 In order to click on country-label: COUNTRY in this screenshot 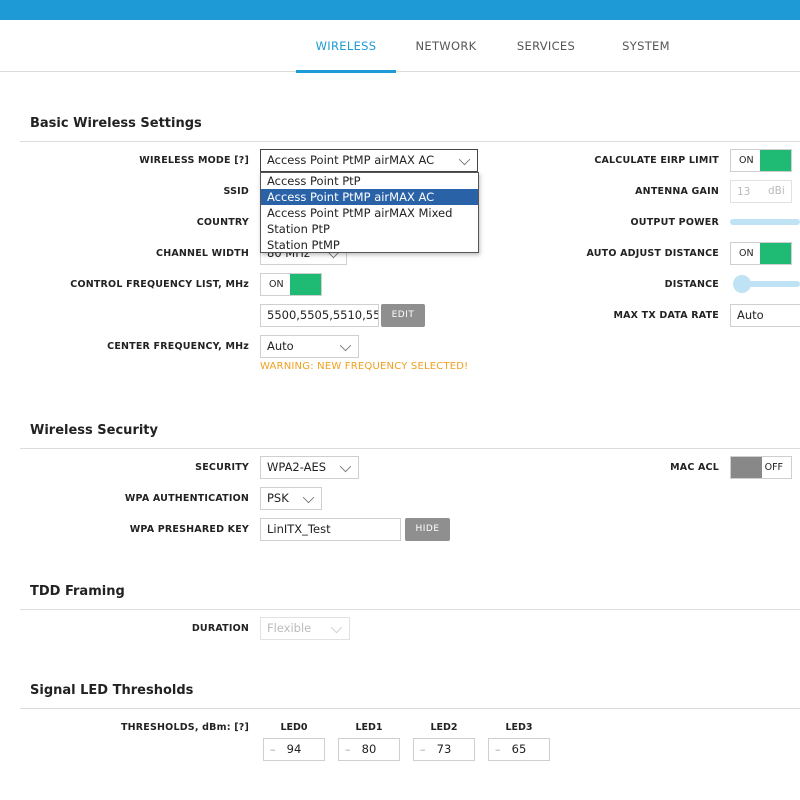, I will do `click(222, 222)`.